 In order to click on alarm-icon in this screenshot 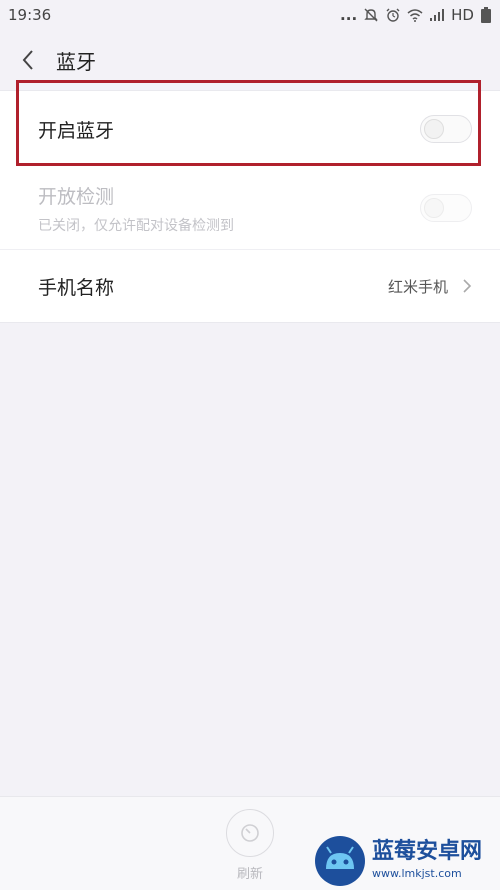, I will do `click(393, 15)`.